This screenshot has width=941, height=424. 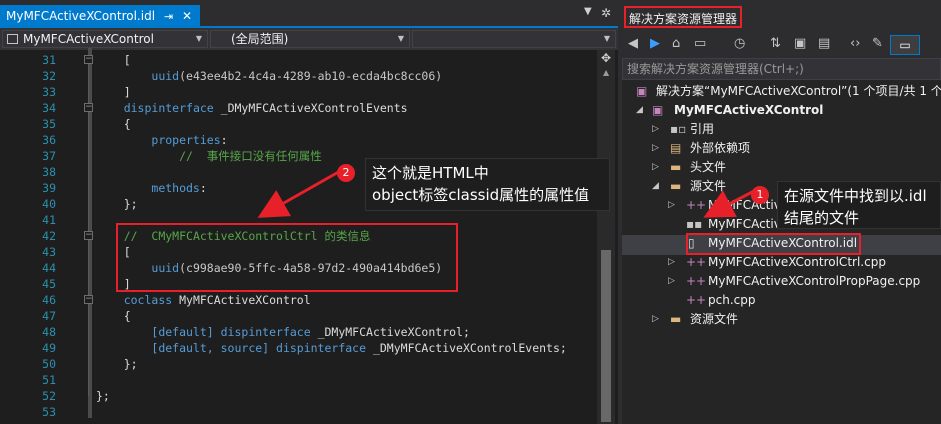 I want to click on line-number: 52, so click(x=49, y=396).